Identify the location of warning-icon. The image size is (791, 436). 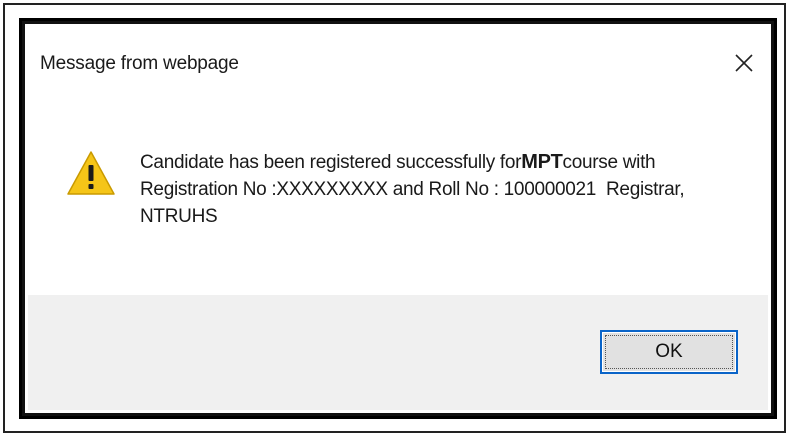
(91, 173).